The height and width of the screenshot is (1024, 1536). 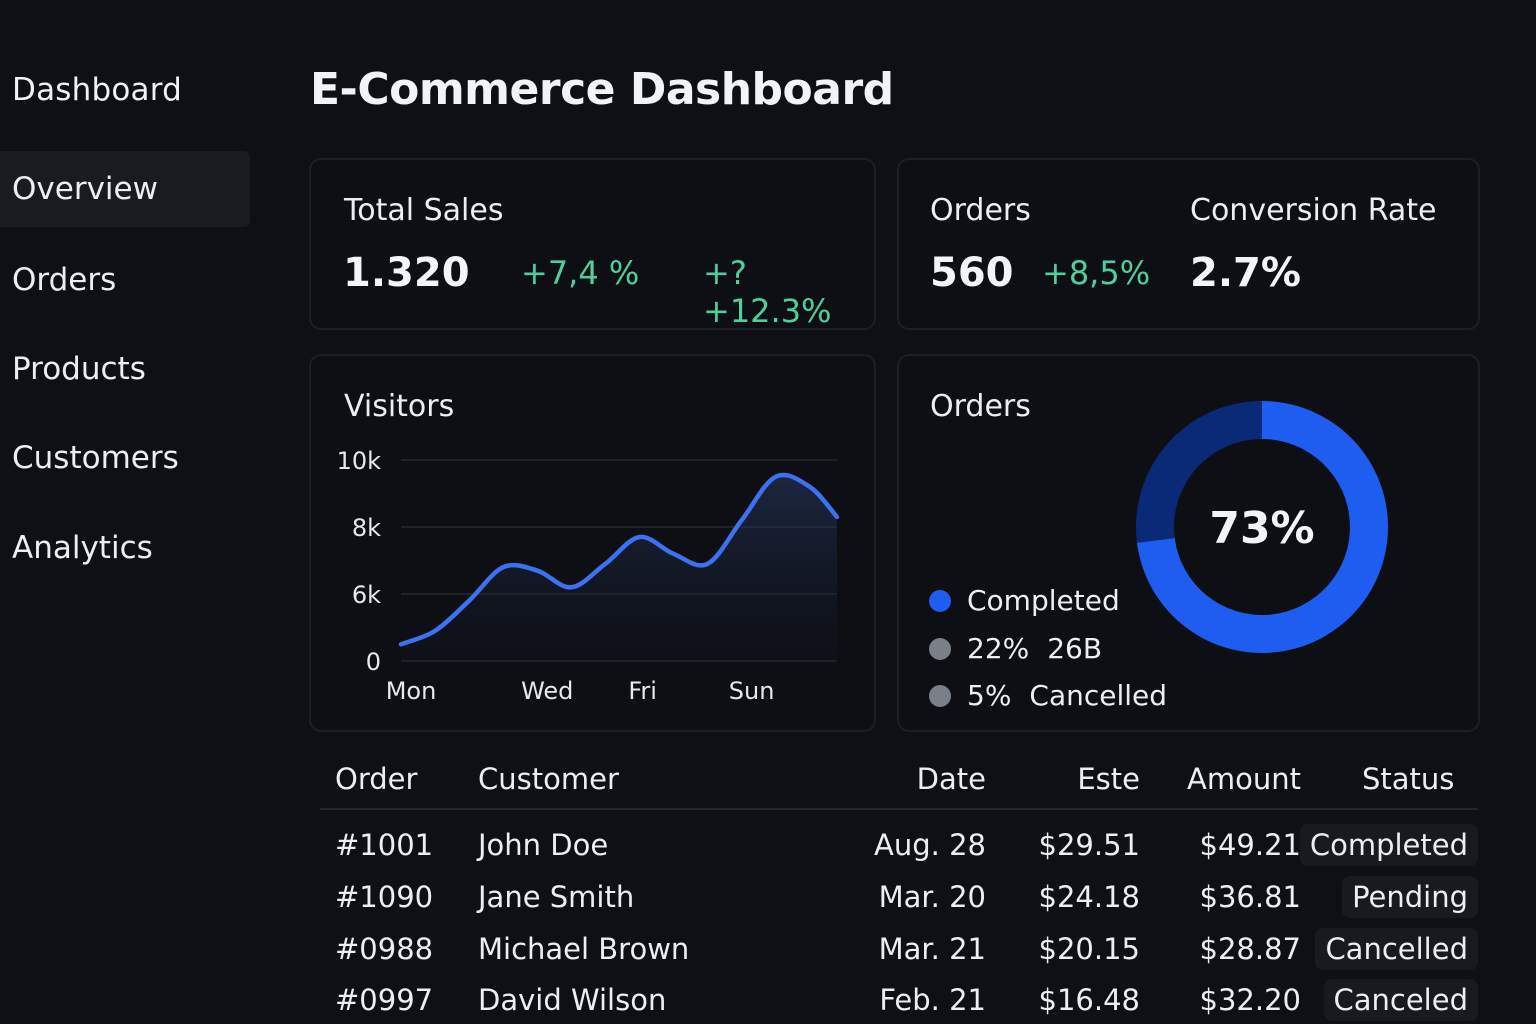 What do you see at coordinates (1408, 779) in the screenshot?
I see `column-header-status: Status` at bounding box center [1408, 779].